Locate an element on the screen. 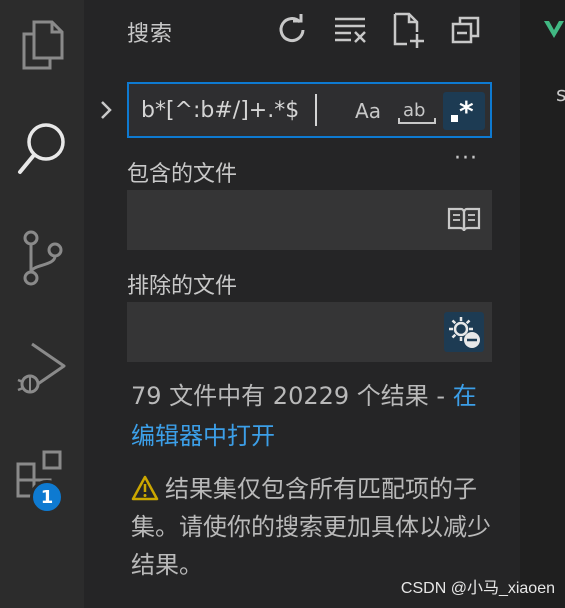  match-case-button: Aa is located at coordinates (368, 111).